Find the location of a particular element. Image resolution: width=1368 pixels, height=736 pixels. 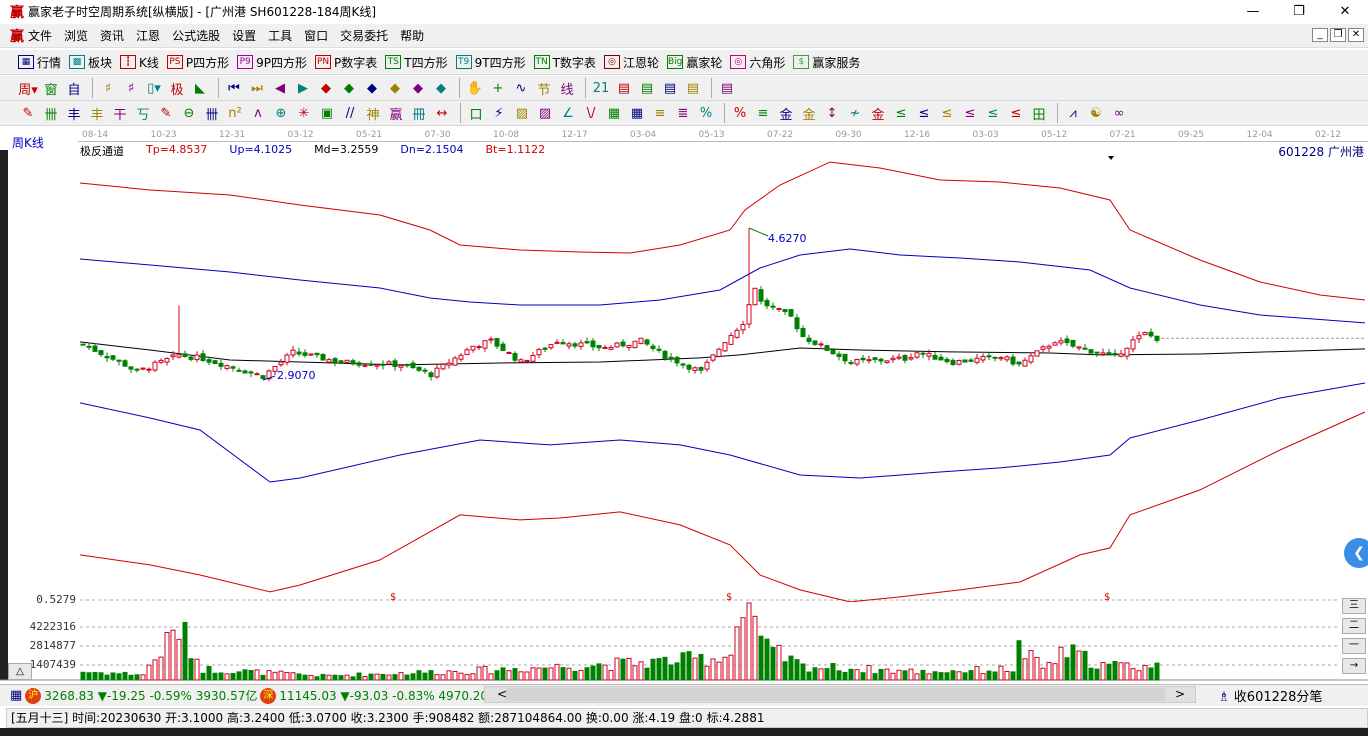

tool-icon: ↕ is located at coordinates (832, 113).